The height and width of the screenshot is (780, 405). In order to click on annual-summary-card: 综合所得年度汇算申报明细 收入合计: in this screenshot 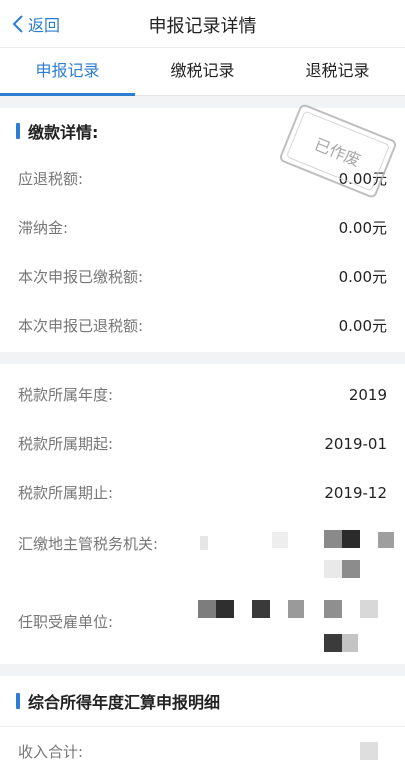, I will do `click(202, 728)`.